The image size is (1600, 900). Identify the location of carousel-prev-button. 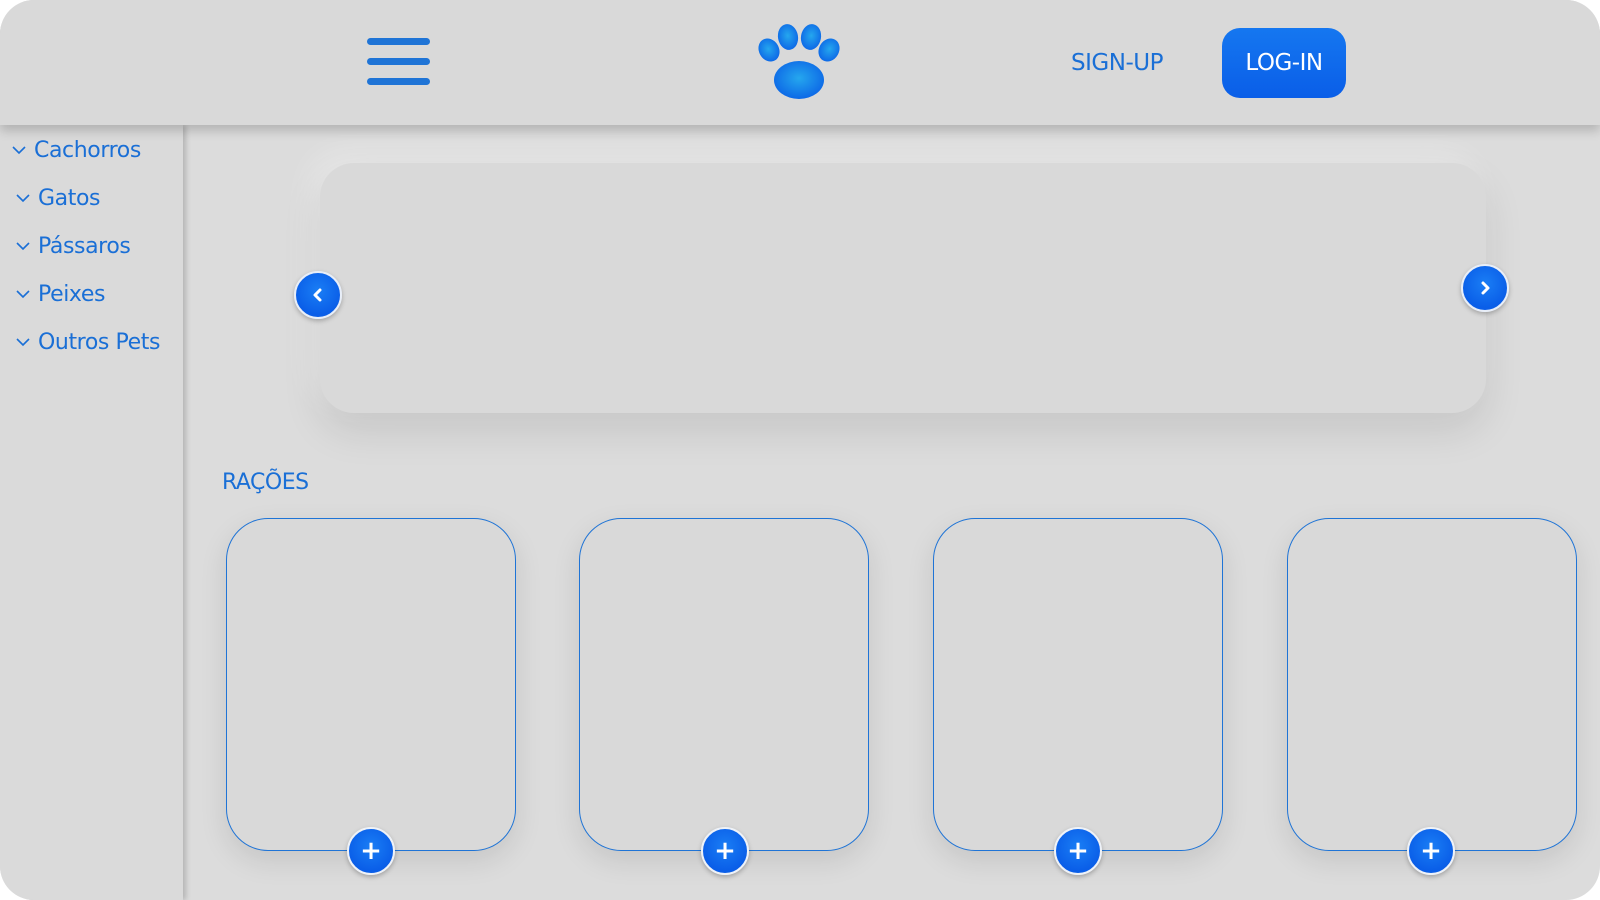
(318, 295).